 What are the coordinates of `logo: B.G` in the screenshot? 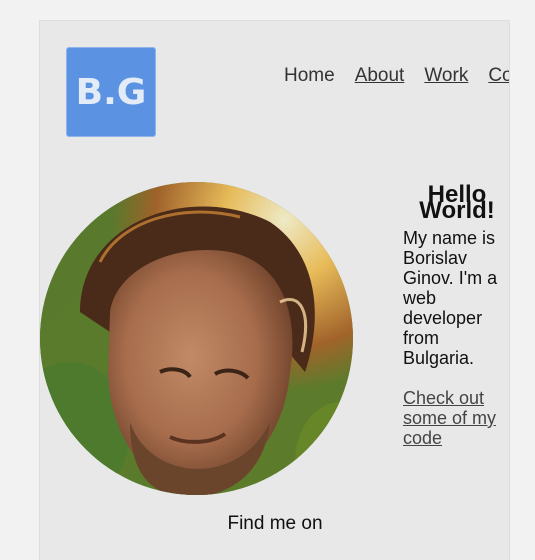 It's located at (111, 92).